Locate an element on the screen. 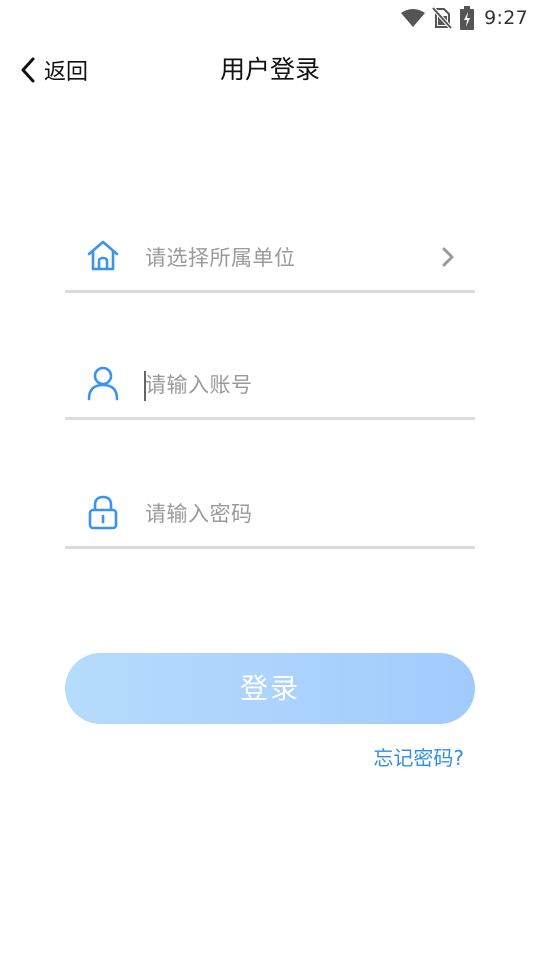  account-field is located at coordinates (270, 388).